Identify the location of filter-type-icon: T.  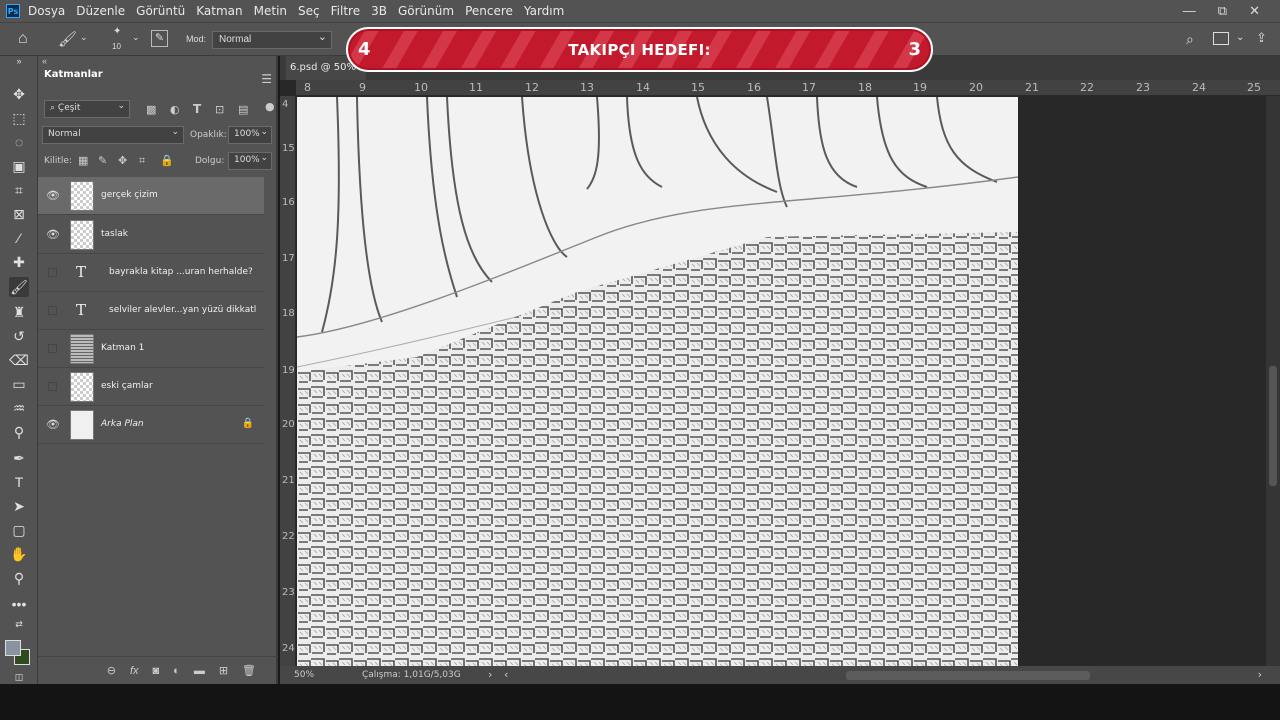
(197, 109).